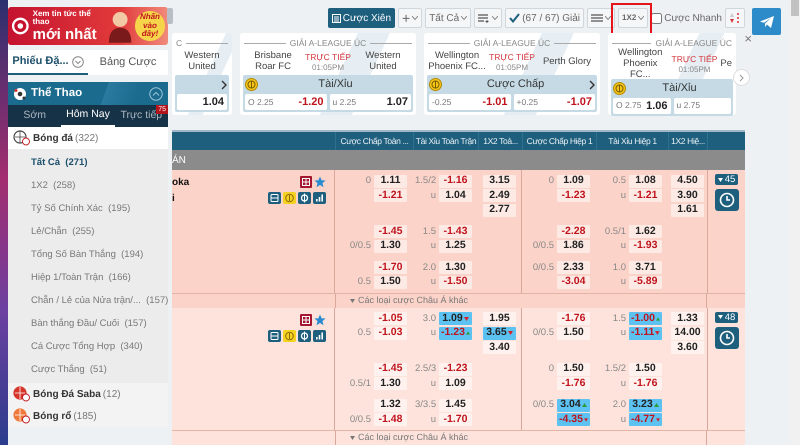 Image resolution: width=800 pixels, height=445 pixels. I want to click on odds-button: 4.50, so click(687, 181).